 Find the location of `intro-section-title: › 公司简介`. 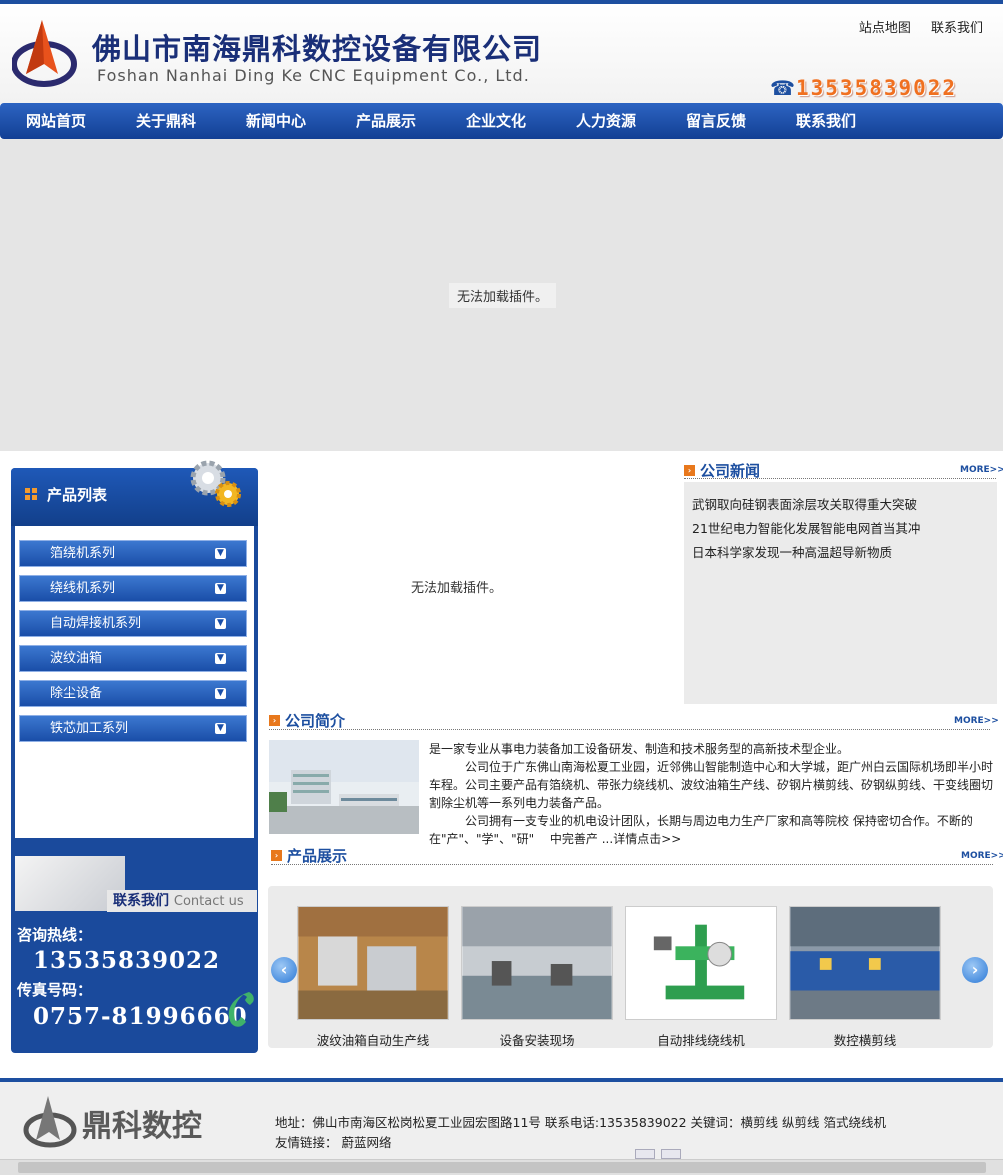

intro-section-title: › 公司简介 is located at coordinates (307, 720).